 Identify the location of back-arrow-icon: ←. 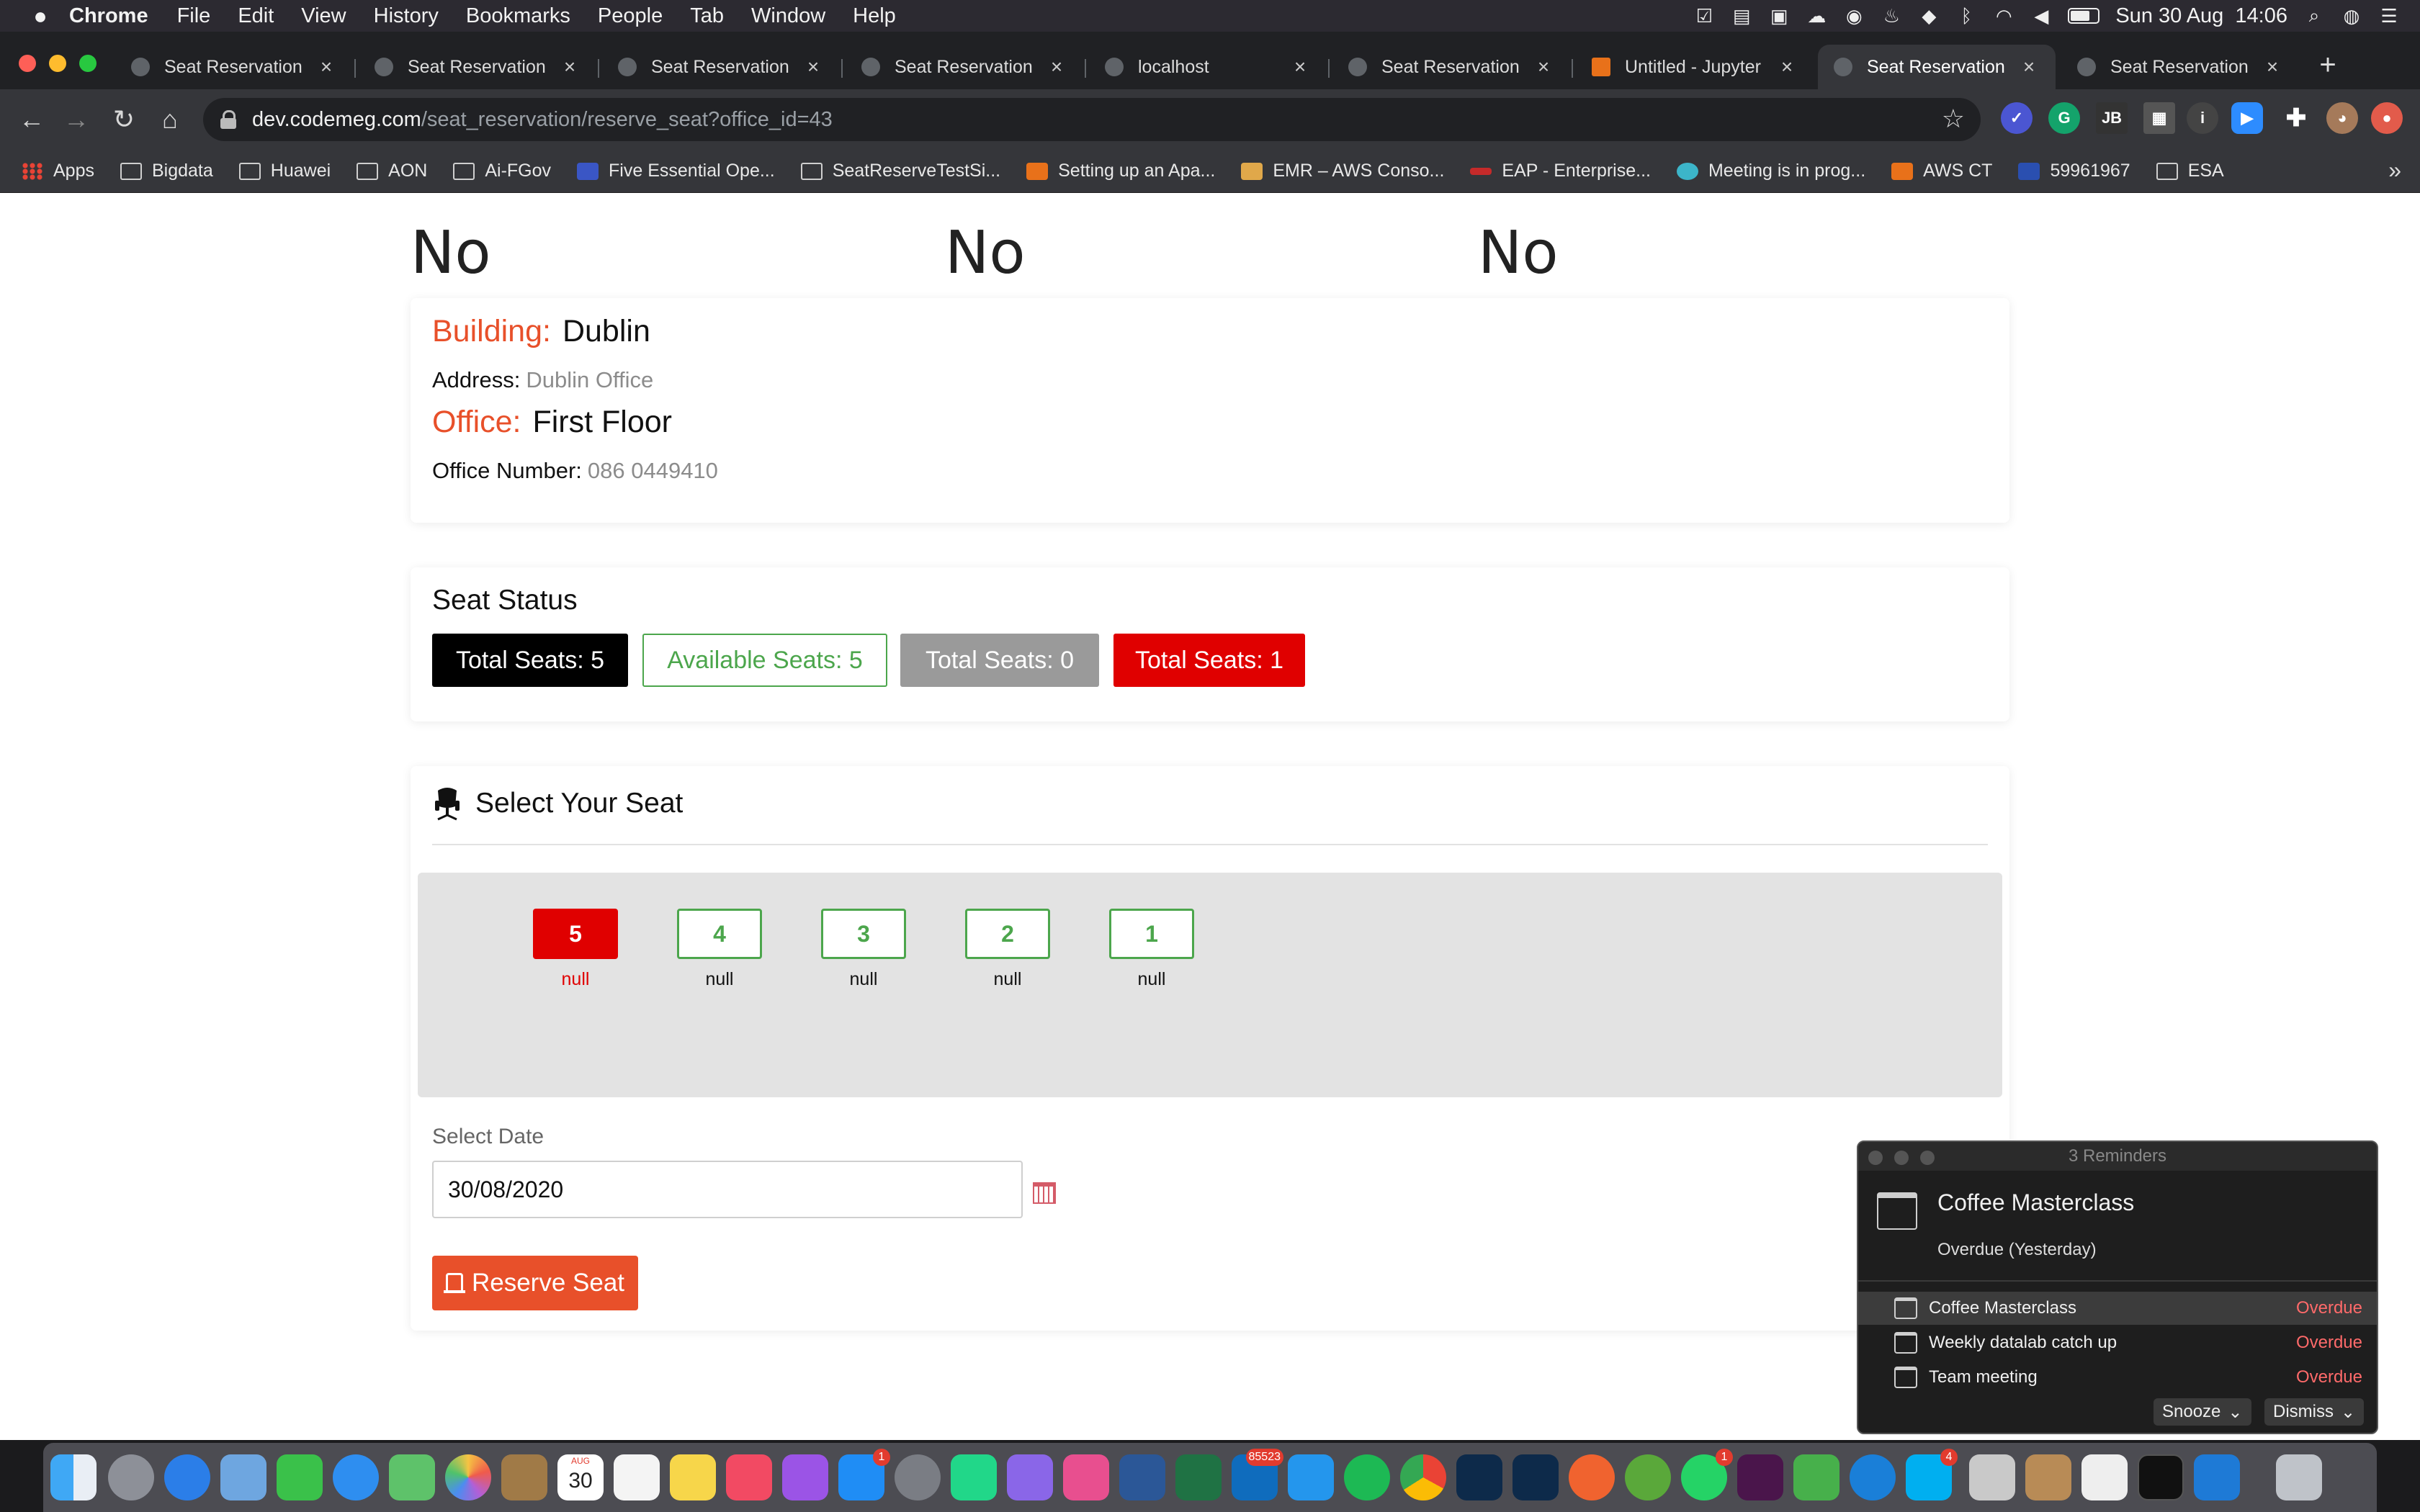
(31, 119).